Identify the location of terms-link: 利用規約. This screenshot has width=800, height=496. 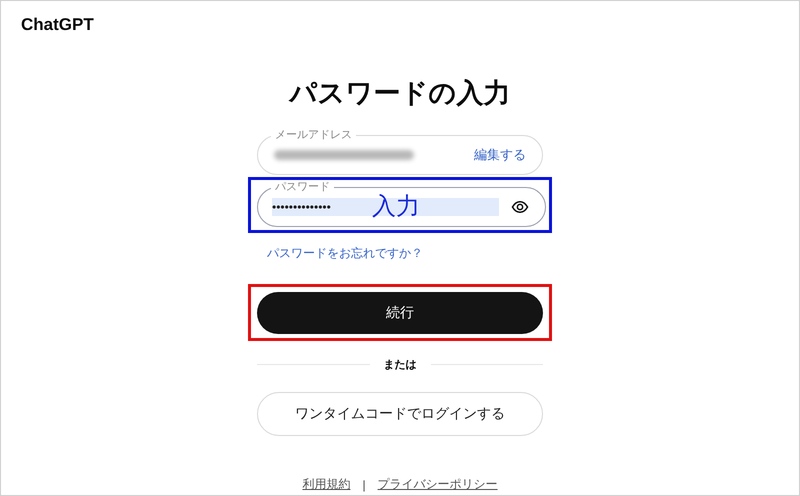
(326, 484).